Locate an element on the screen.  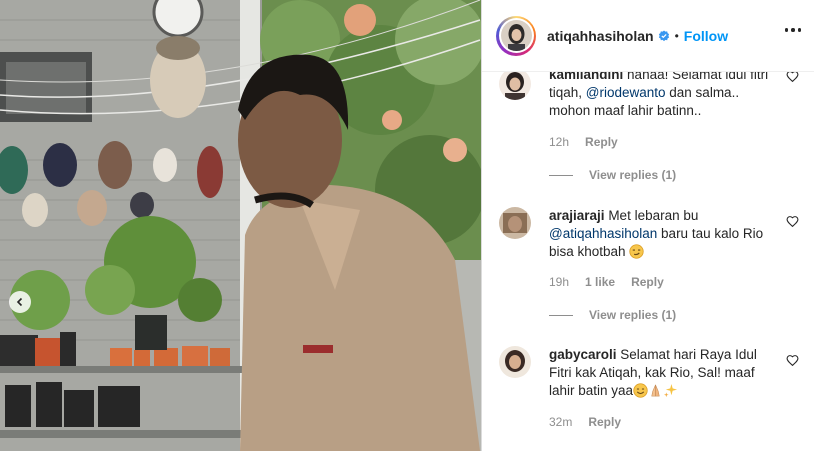
comment-timestamp: 32m is located at coordinates (560, 422).